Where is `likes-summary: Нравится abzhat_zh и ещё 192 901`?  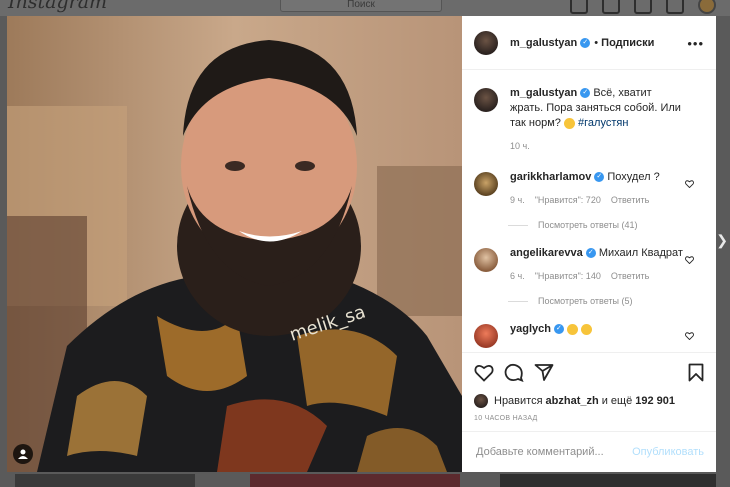 likes-summary: Нравится abzhat_zh и ещё 192 901 is located at coordinates (589, 401).